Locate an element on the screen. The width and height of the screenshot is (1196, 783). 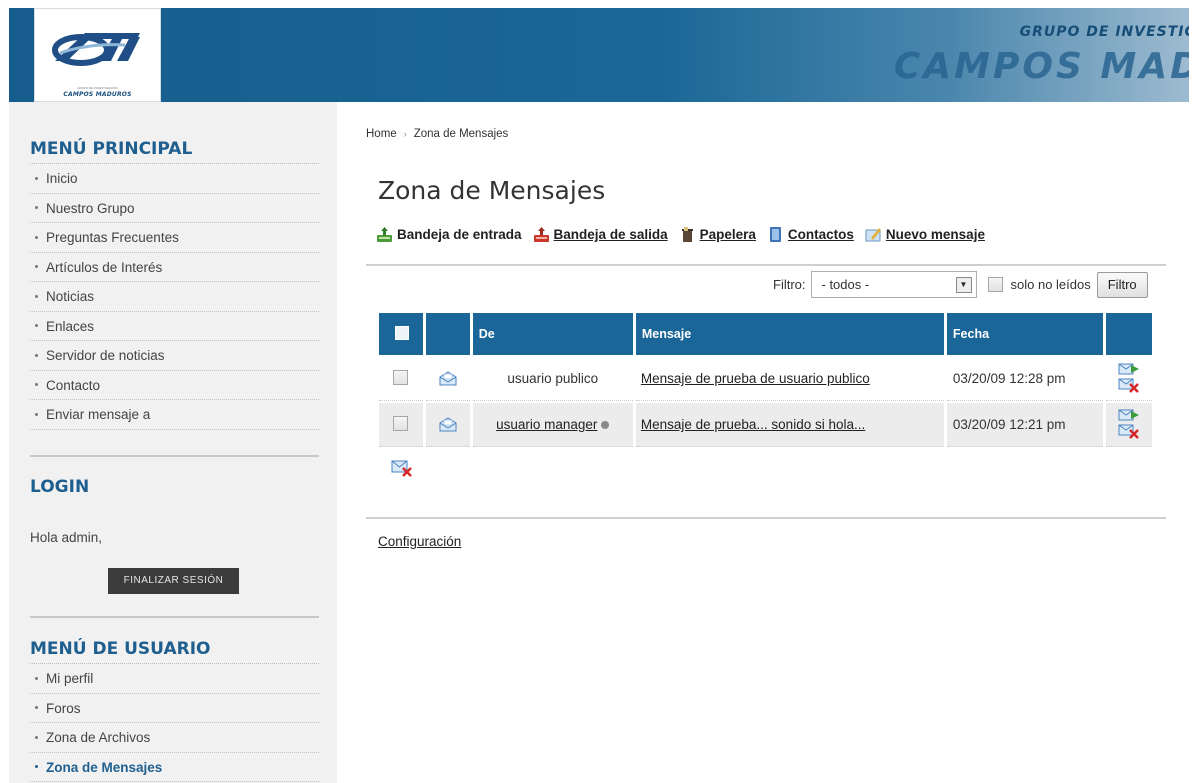
sidebar-item-noticias: Noticias is located at coordinates (174, 297).